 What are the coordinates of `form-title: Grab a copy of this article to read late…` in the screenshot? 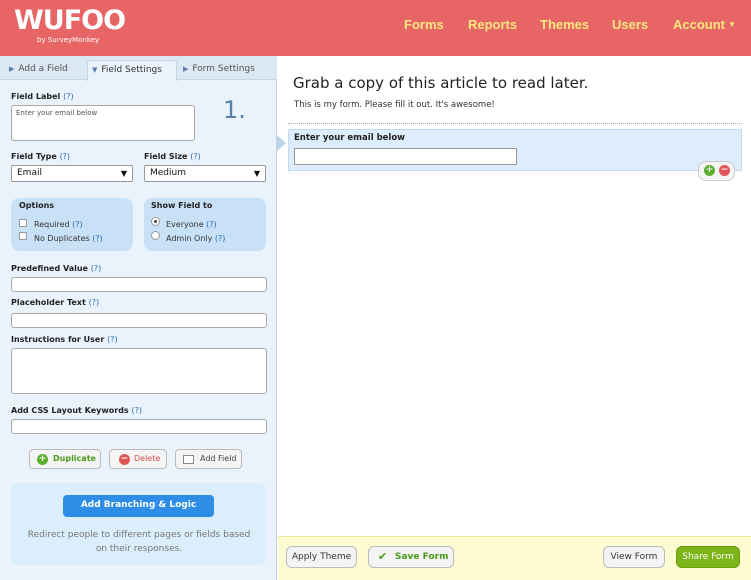 It's located at (440, 83).